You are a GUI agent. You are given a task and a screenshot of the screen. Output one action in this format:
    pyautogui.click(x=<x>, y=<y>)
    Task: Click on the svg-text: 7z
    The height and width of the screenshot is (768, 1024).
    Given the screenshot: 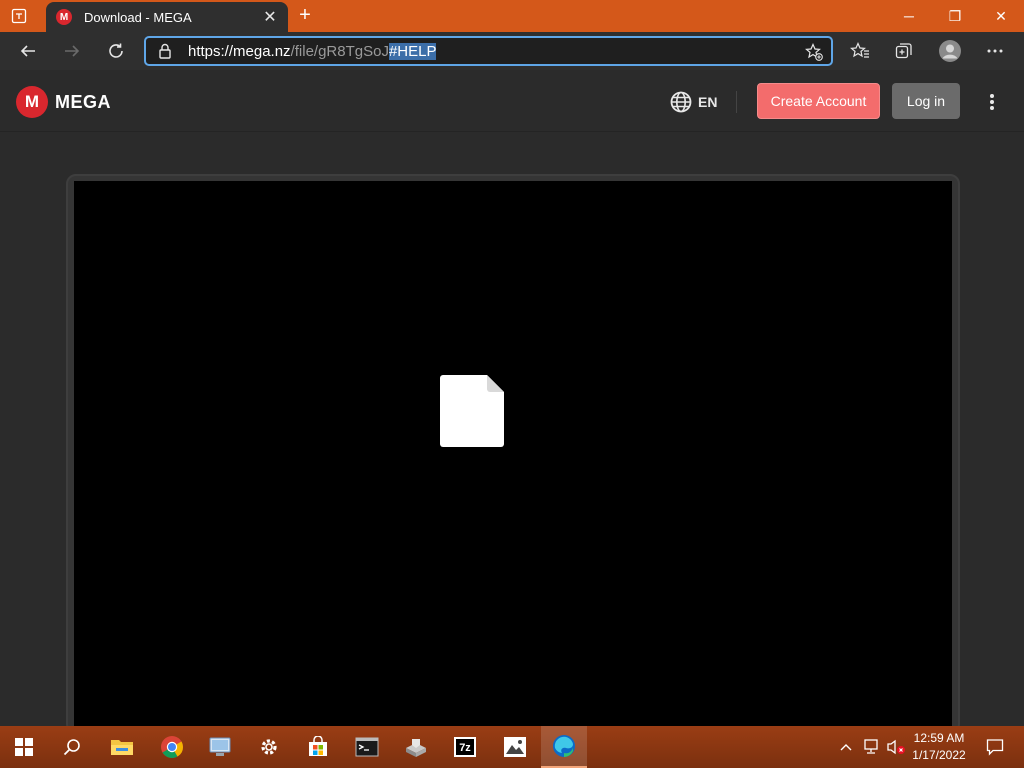 What is the action you would take?
    pyautogui.click(x=465, y=748)
    